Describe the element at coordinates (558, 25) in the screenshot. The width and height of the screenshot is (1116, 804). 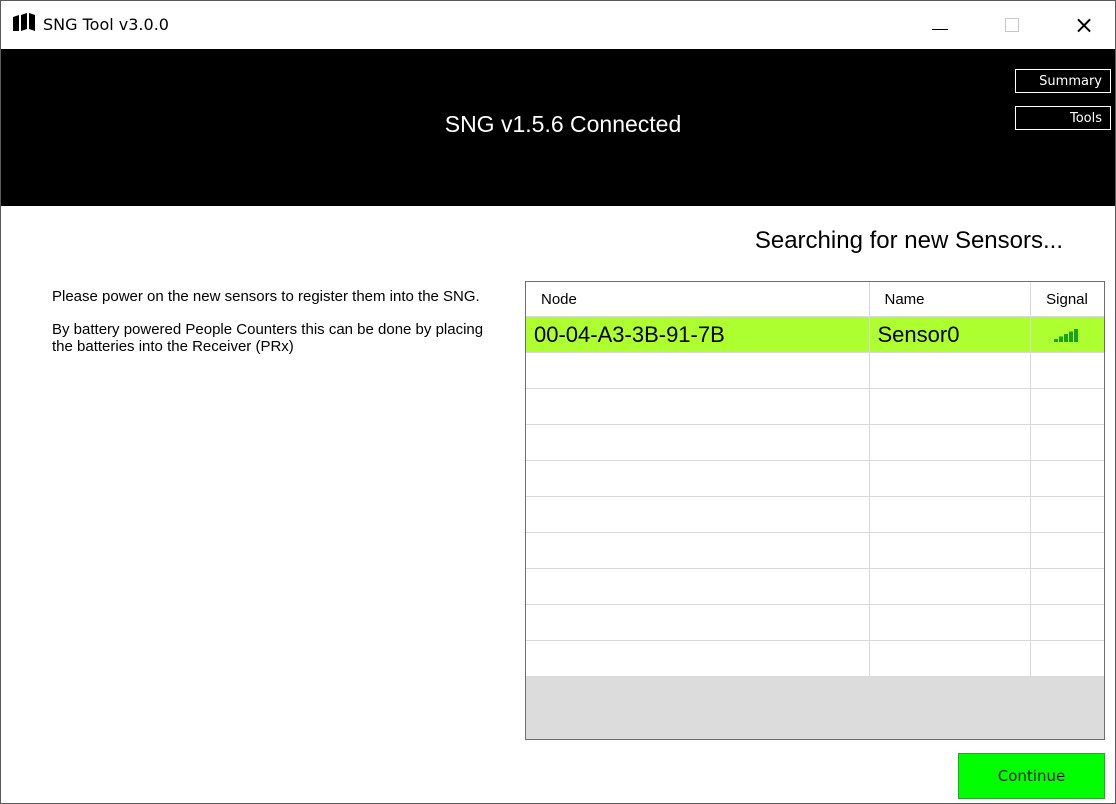
I see `title-bar: SNG Tool v3.0.0 ×` at that location.